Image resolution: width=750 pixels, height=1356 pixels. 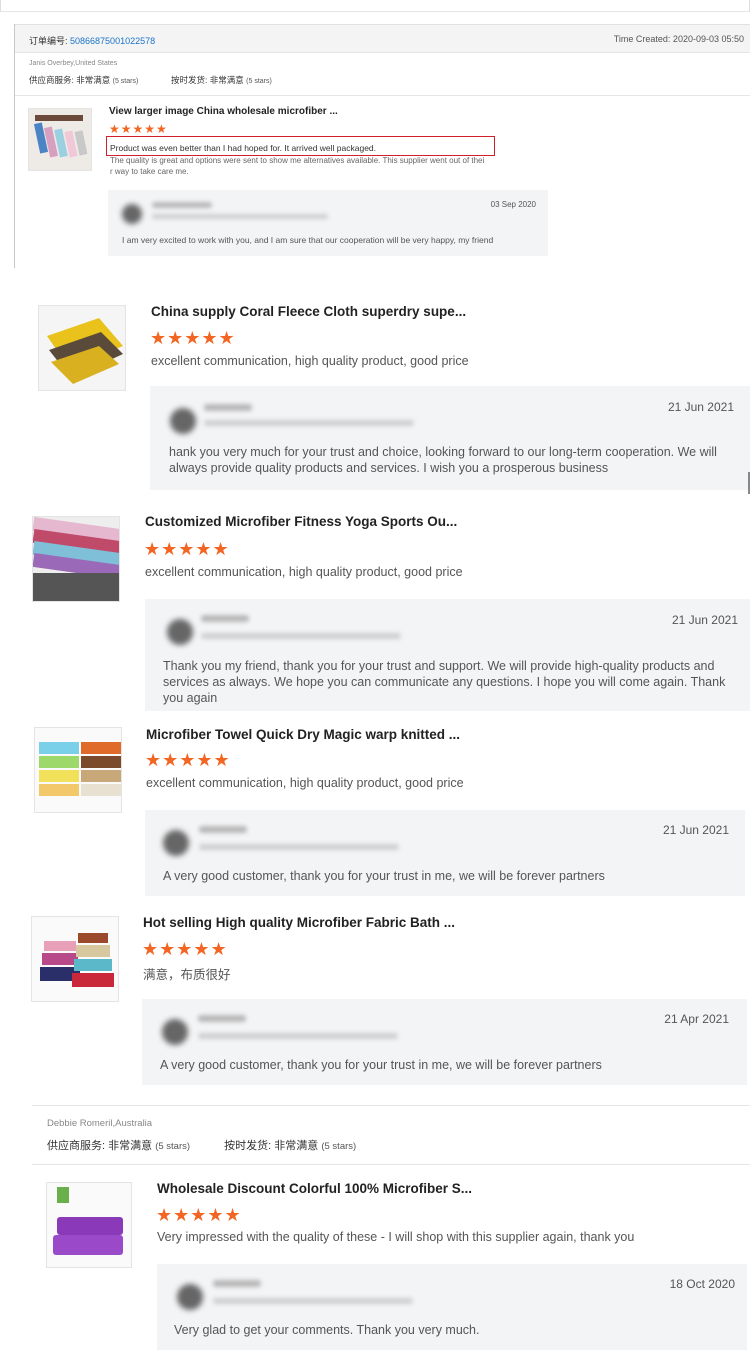 I want to click on reply-date: 03 Sep 2020, so click(x=513, y=204).